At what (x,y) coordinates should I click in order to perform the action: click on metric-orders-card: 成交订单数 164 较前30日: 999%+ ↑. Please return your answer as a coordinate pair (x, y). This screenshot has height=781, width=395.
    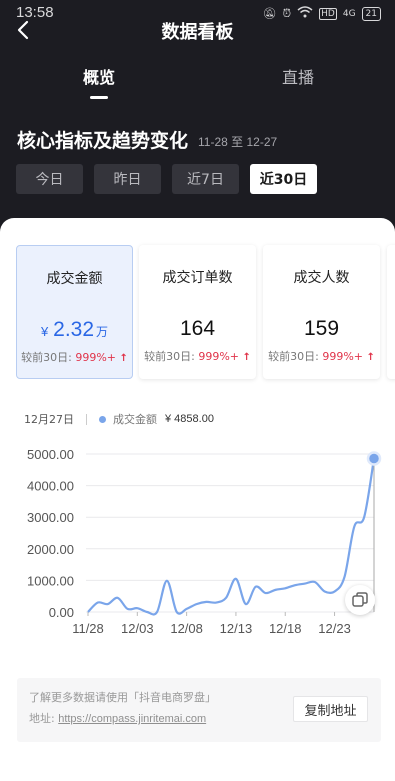
    Looking at the image, I should click on (197, 312).